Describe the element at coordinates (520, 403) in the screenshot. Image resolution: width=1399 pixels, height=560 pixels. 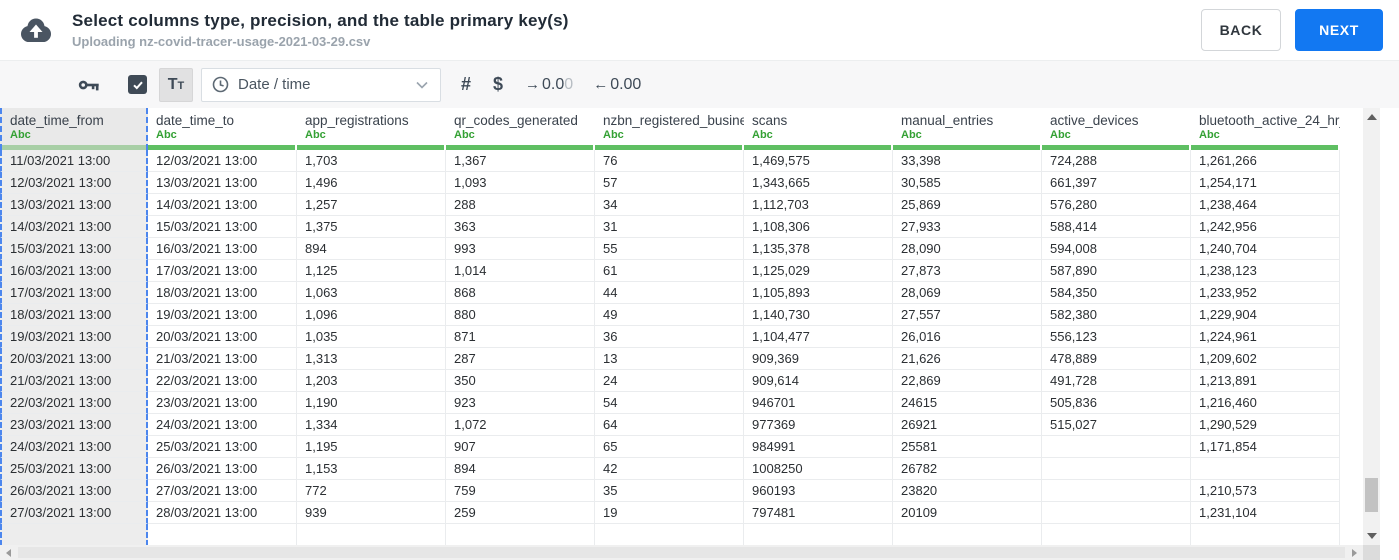
I see `table-cell: 923` at that location.